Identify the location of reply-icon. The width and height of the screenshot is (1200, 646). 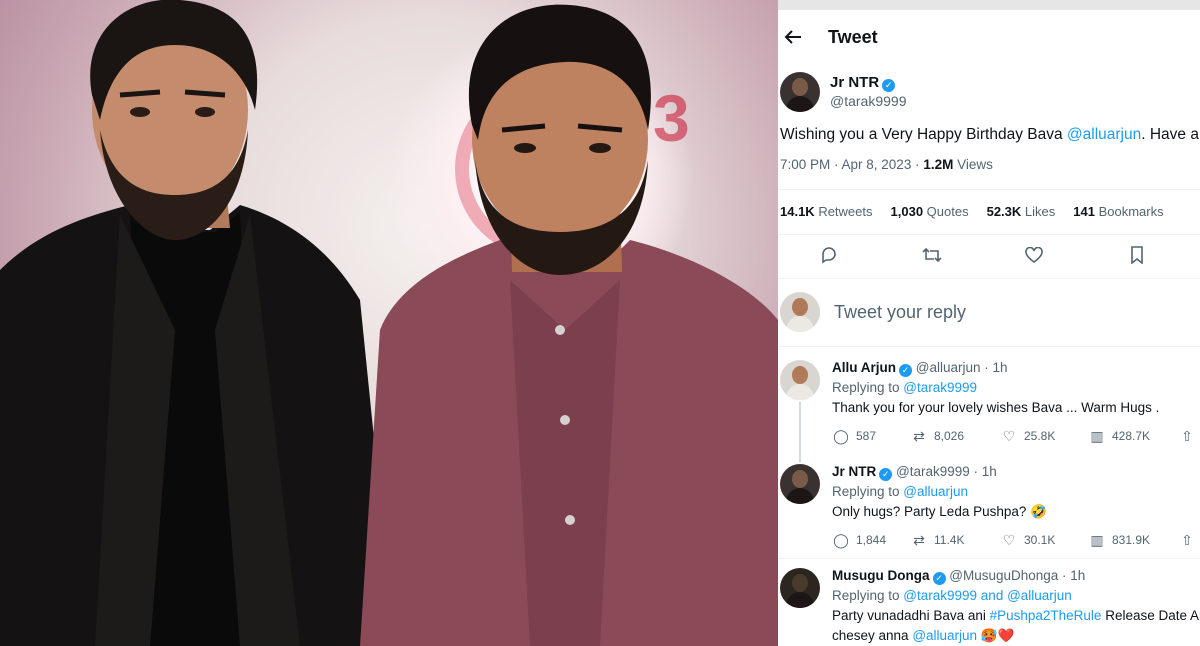
(829, 255).